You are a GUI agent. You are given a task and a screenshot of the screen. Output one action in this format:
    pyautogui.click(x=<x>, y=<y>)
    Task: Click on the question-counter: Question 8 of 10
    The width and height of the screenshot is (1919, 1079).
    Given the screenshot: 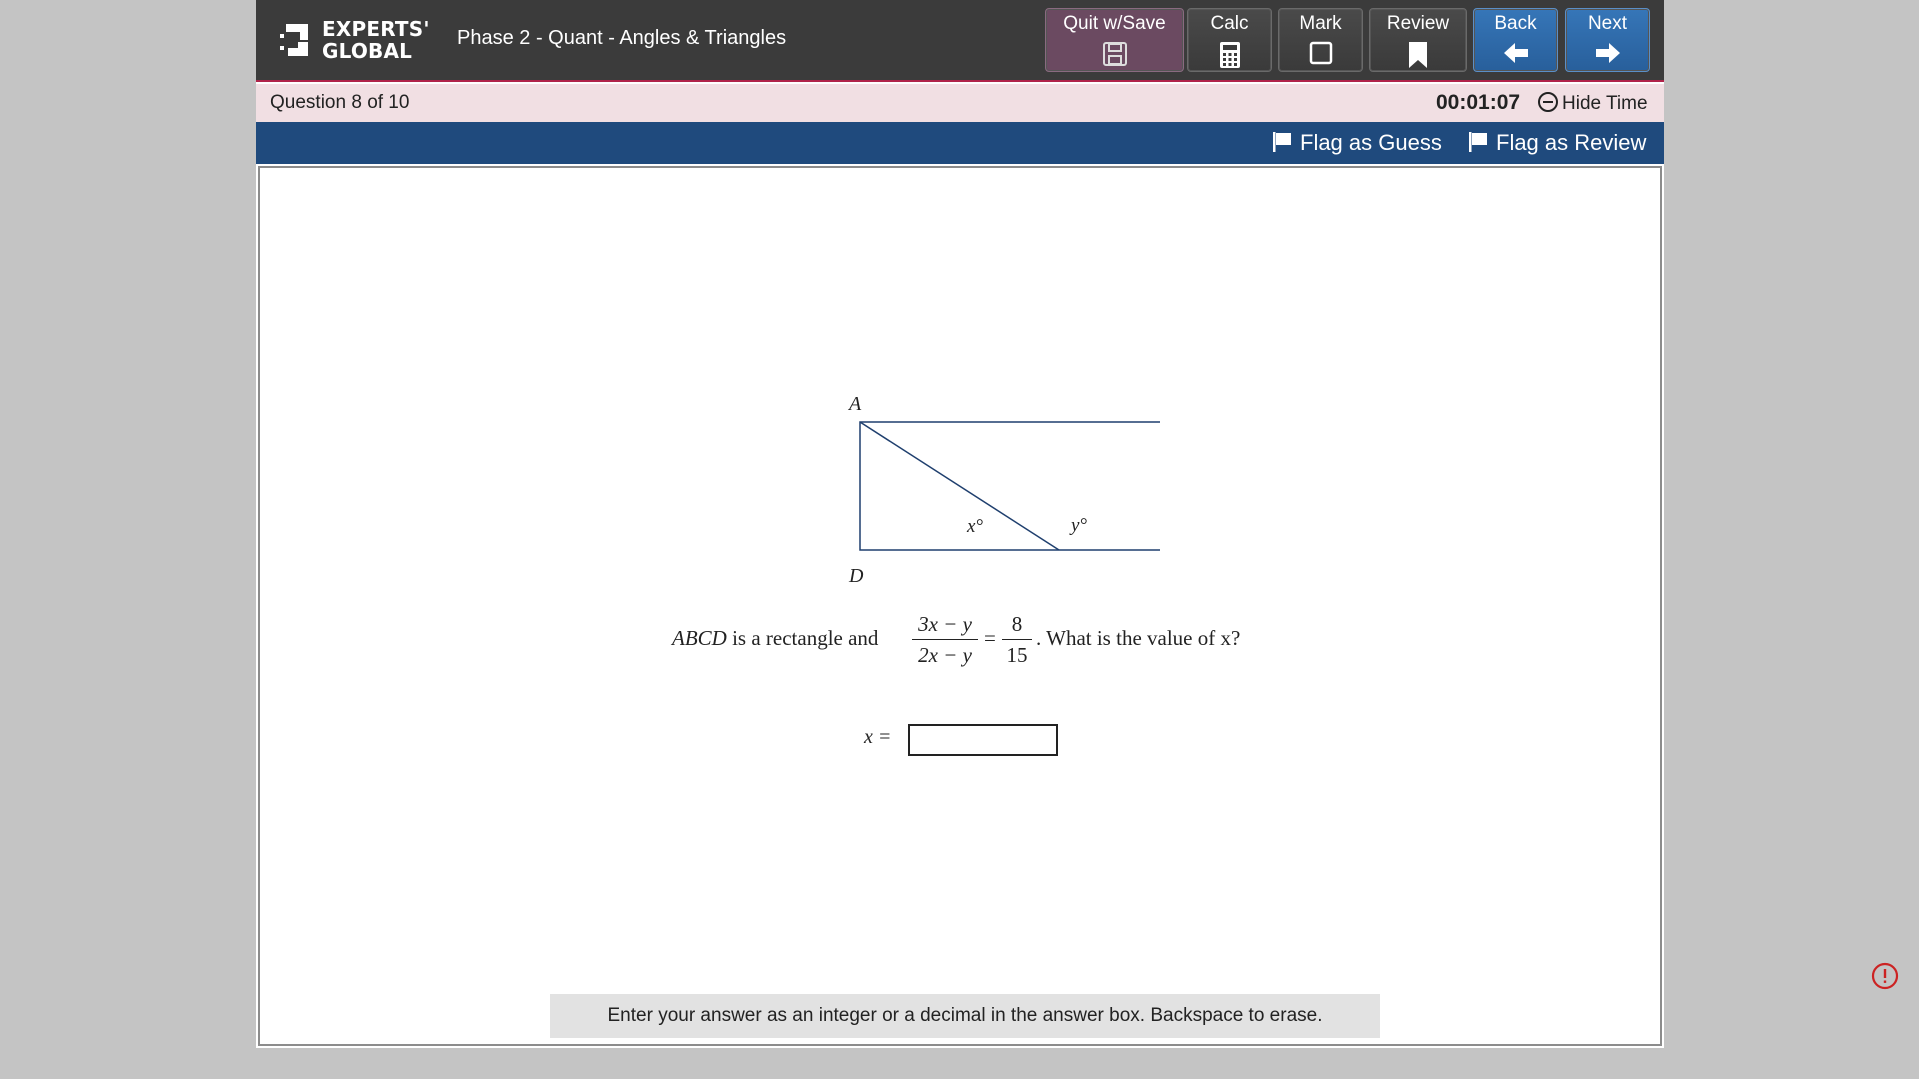 What is the action you would take?
    pyautogui.click(x=339, y=103)
    